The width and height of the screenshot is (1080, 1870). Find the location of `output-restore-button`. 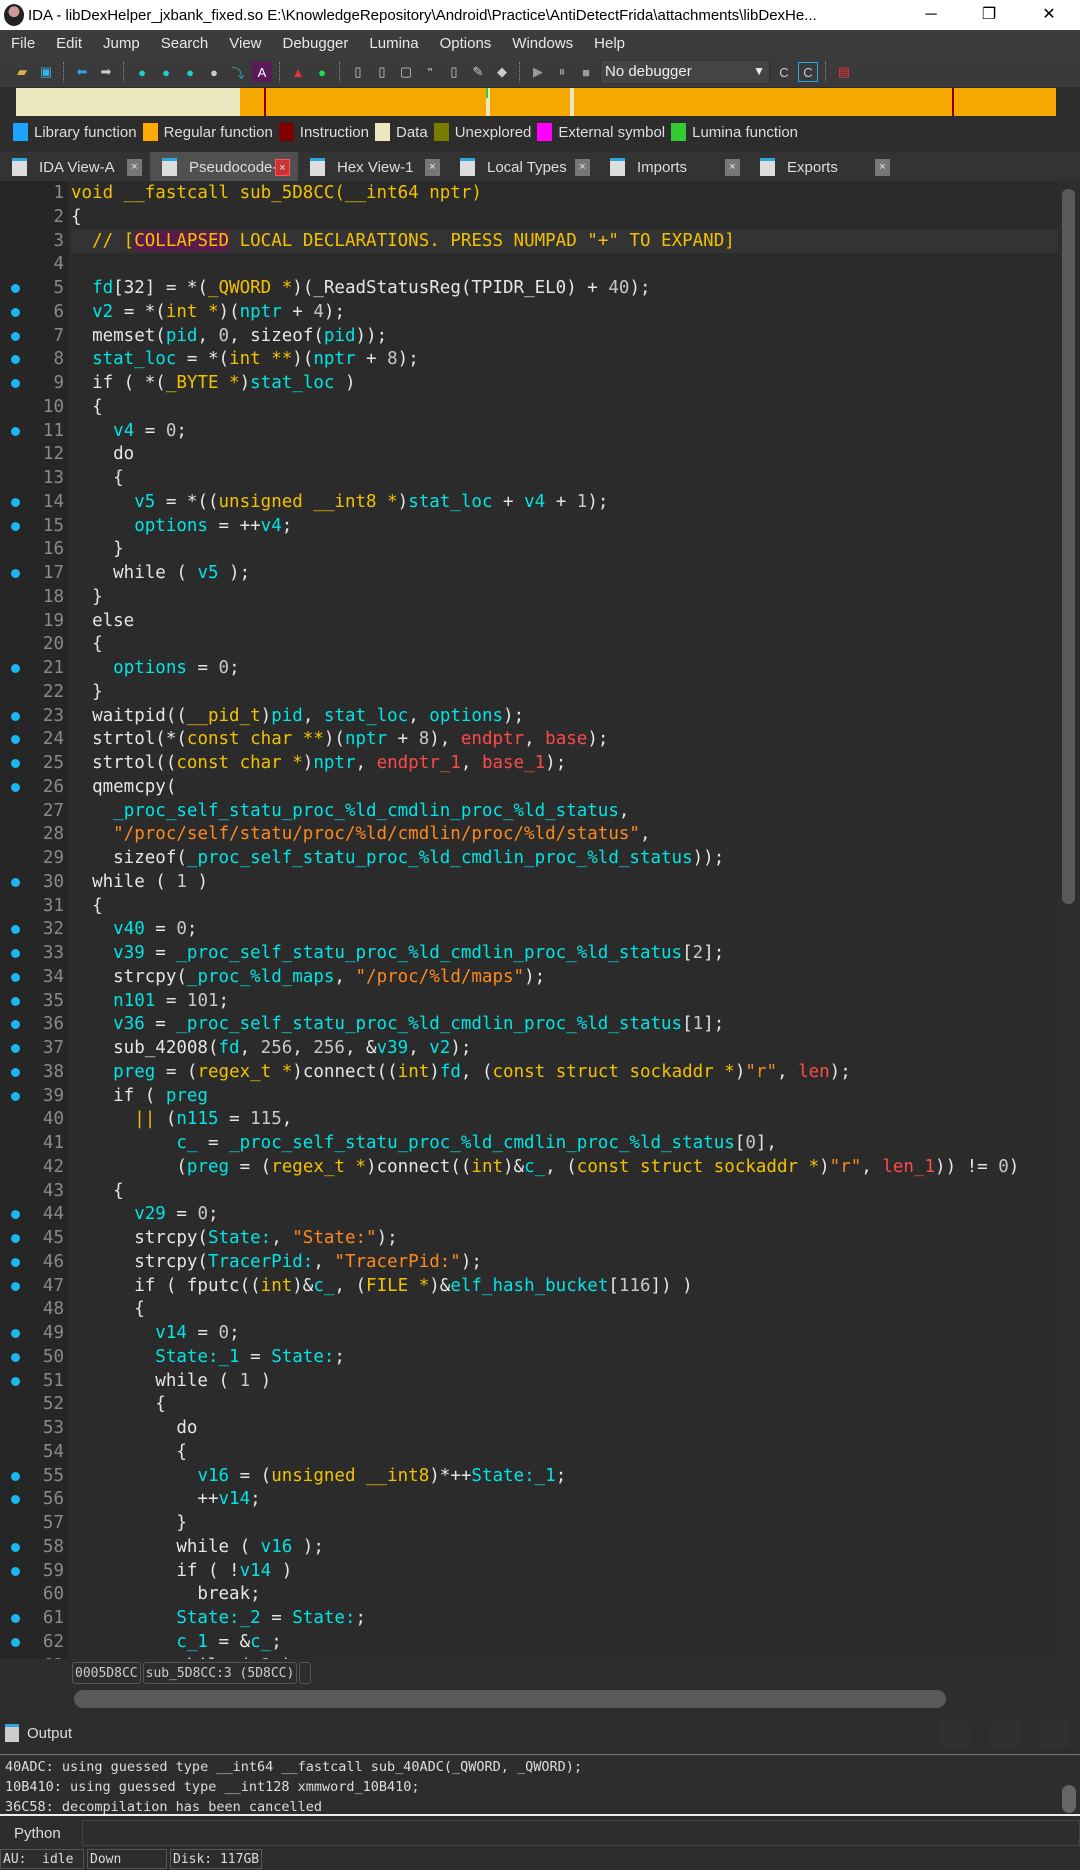

output-restore-button is located at coordinates (1005, 1734).